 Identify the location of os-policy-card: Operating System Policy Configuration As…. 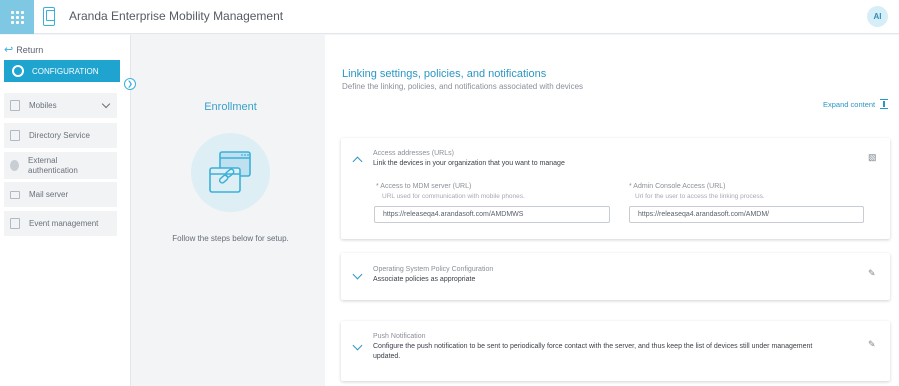
(615, 276).